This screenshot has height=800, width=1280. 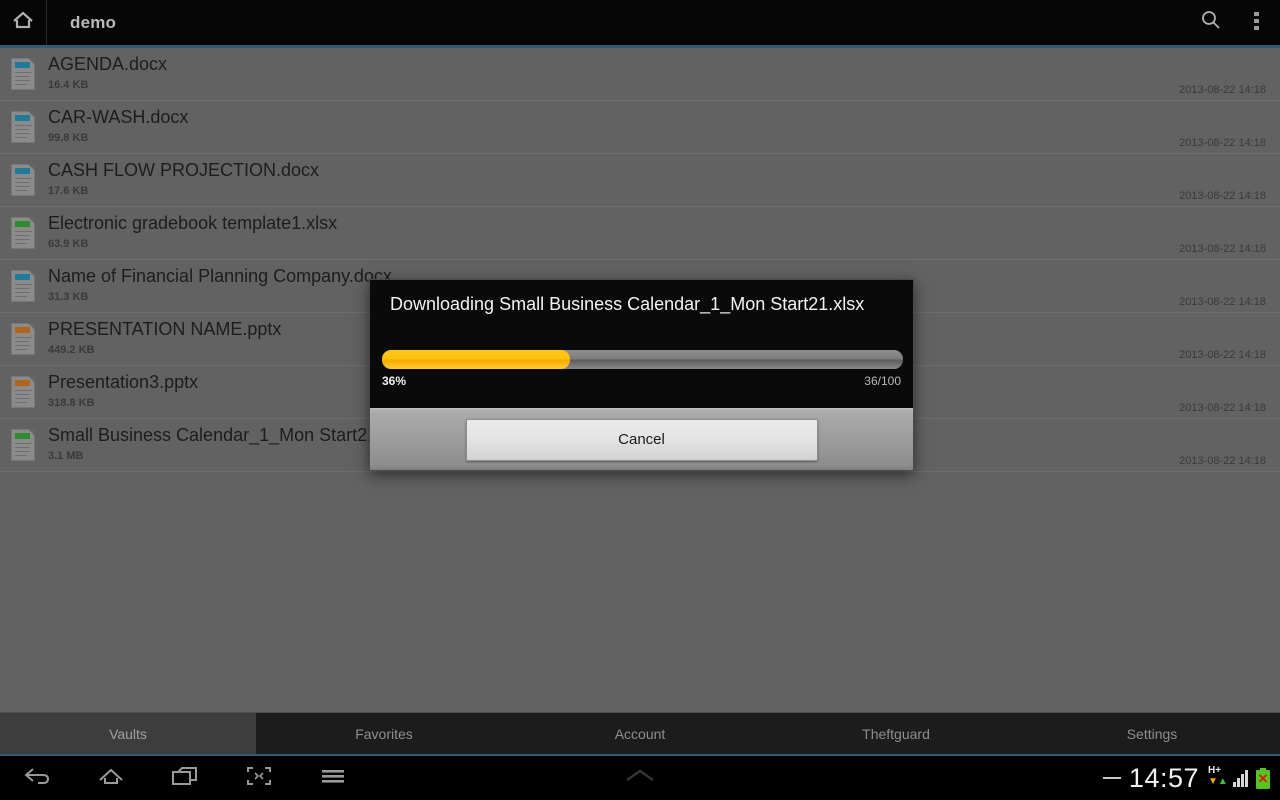 What do you see at coordinates (394, 381) in the screenshot?
I see `progress-percent-label: 36%` at bounding box center [394, 381].